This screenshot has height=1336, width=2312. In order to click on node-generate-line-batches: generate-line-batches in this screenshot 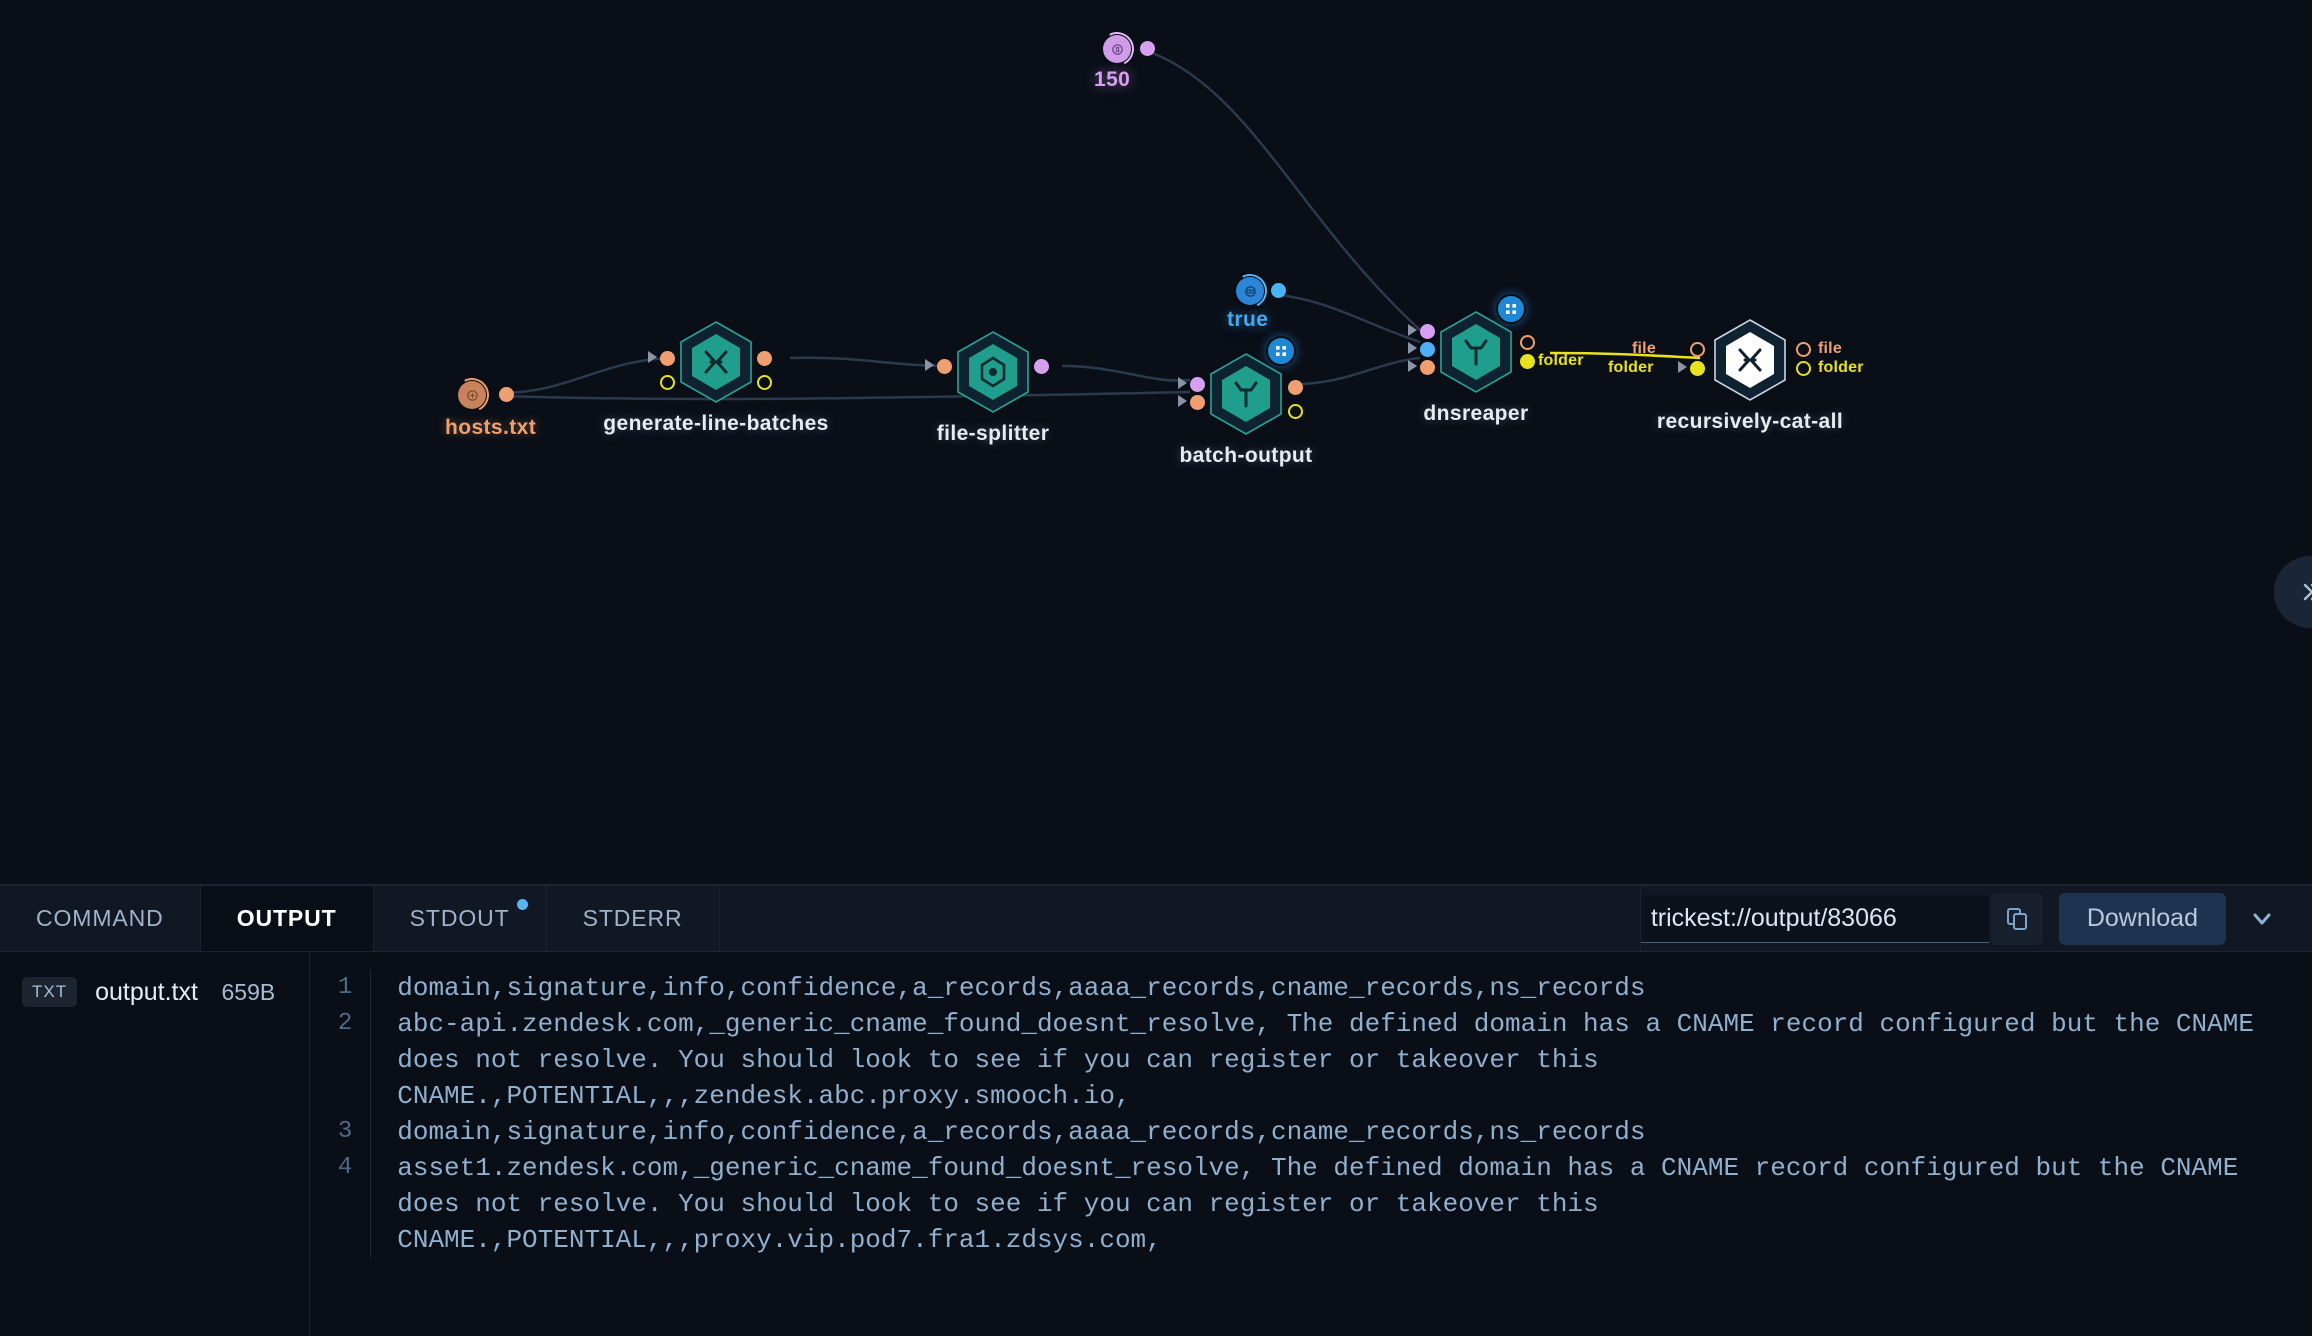, I will do `click(715, 377)`.